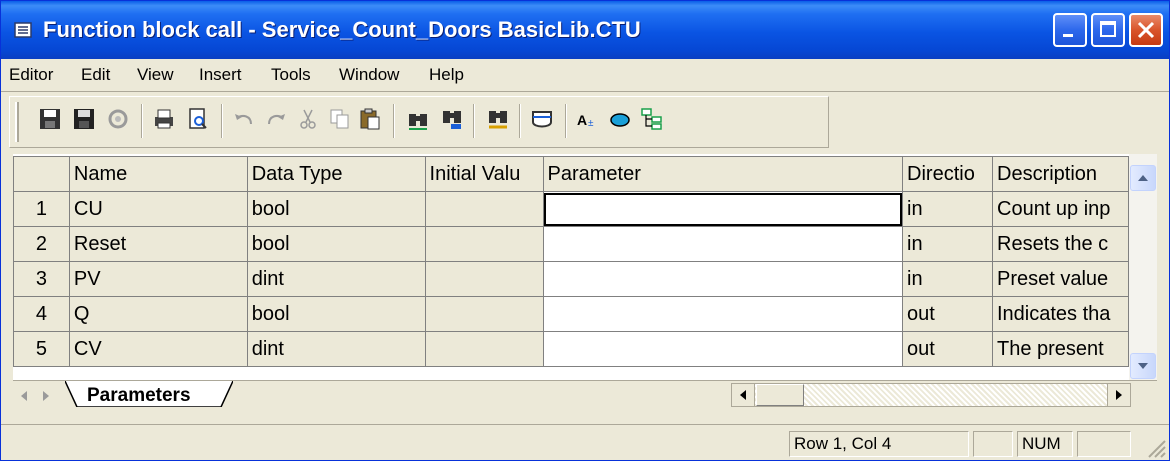 The image size is (1170, 461). What do you see at coordinates (879, 444) in the screenshot?
I see `status-cursor-position: Row 1, Col 4` at bounding box center [879, 444].